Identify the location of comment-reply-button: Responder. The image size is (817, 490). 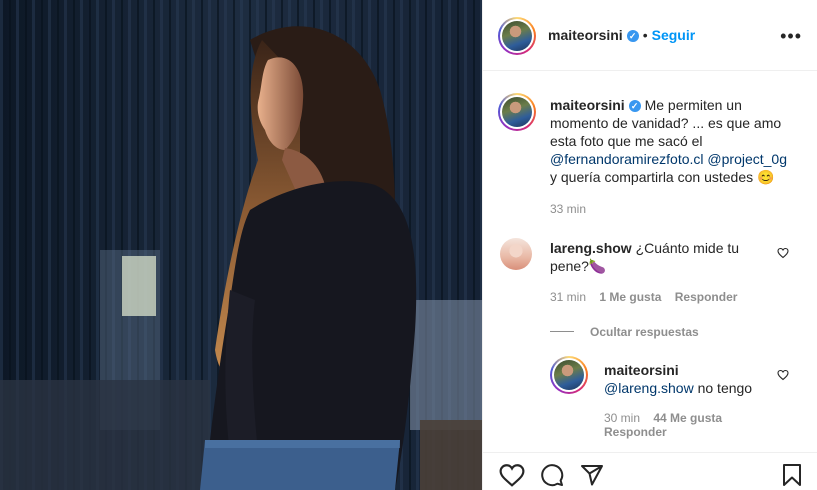
(706, 297).